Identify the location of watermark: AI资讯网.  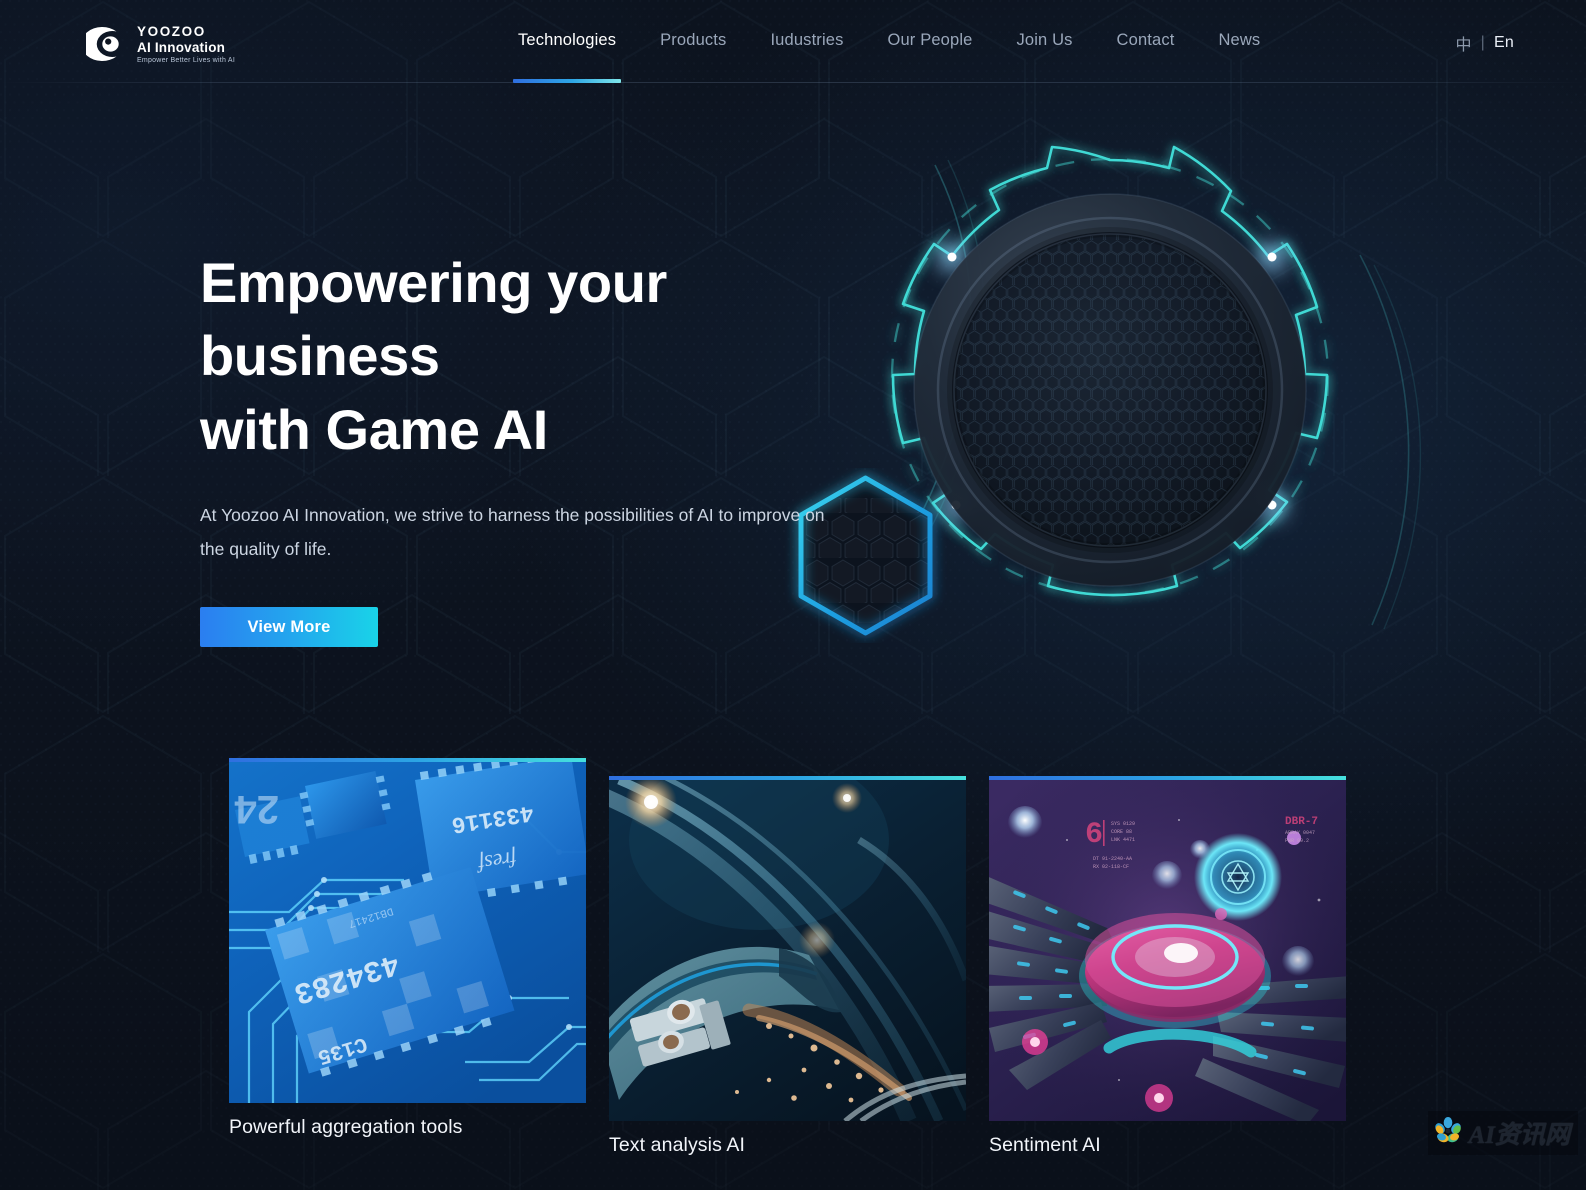
(1502, 1133).